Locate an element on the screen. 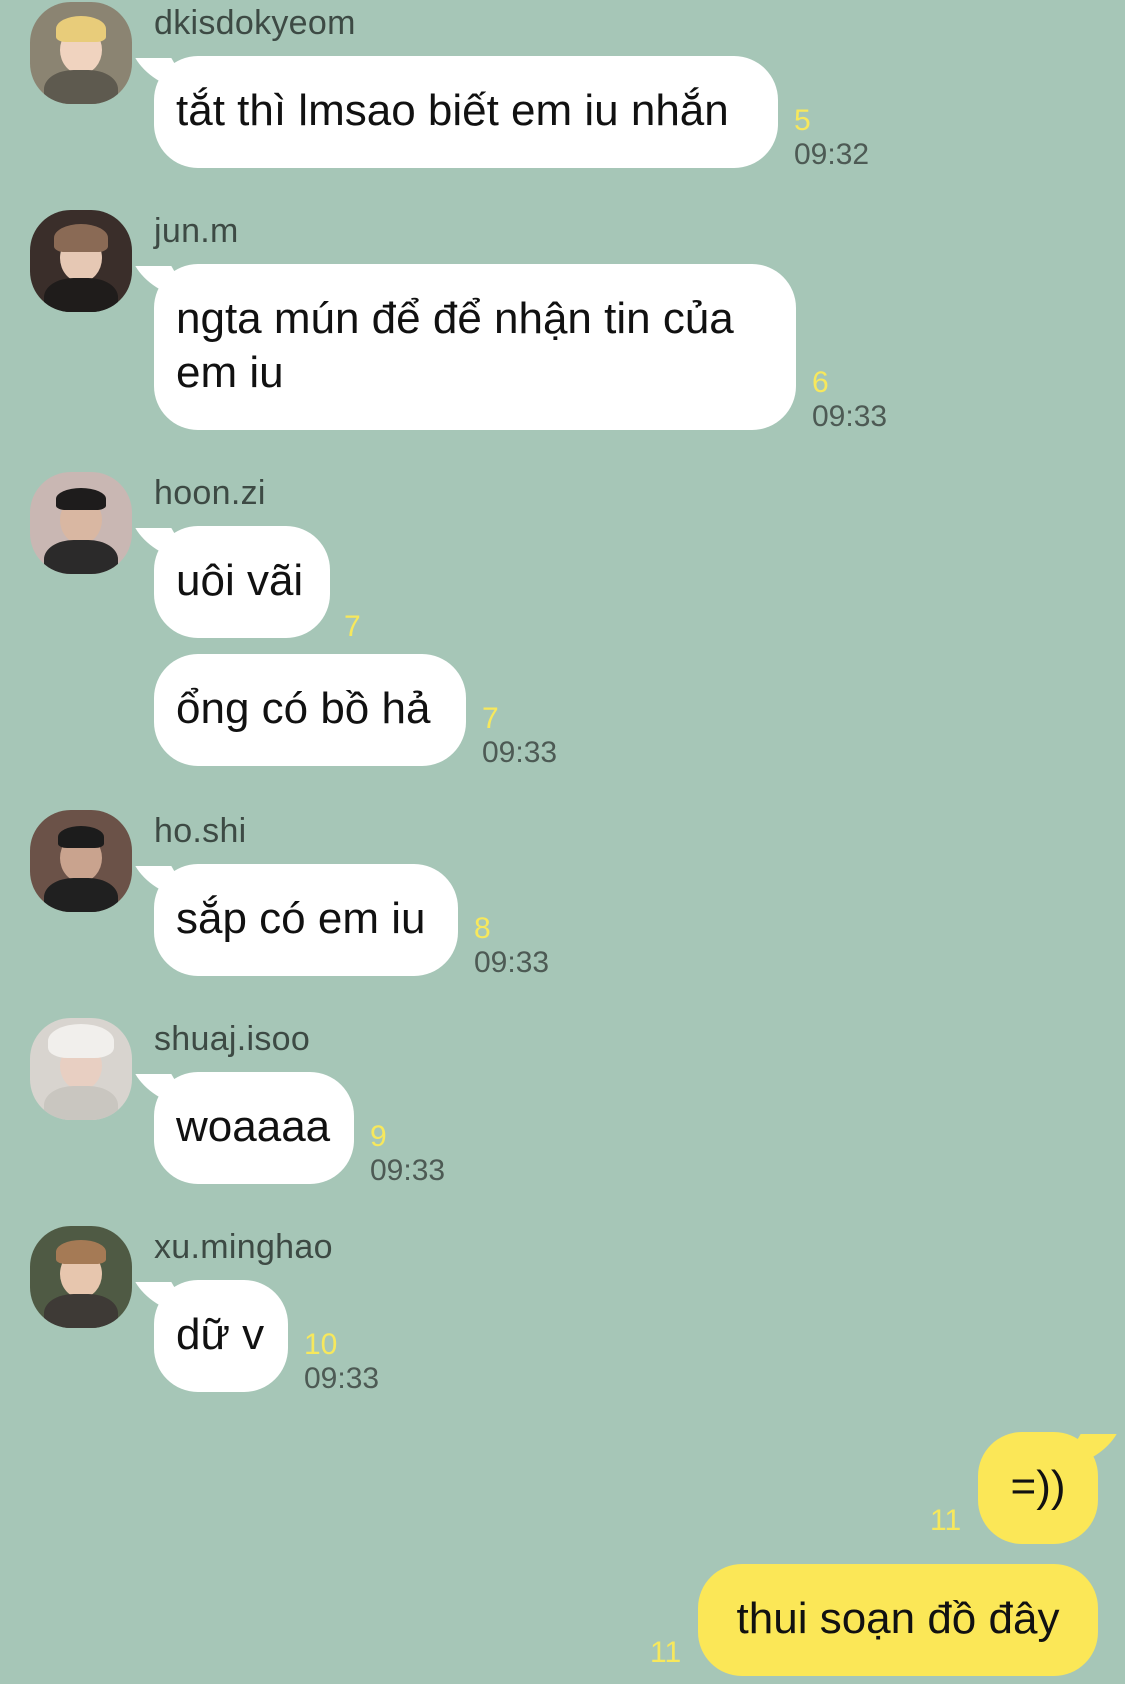 This screenshot has height=1684, width=1125. message-meta: 7 09:33 is located at coordinates (519, 736).